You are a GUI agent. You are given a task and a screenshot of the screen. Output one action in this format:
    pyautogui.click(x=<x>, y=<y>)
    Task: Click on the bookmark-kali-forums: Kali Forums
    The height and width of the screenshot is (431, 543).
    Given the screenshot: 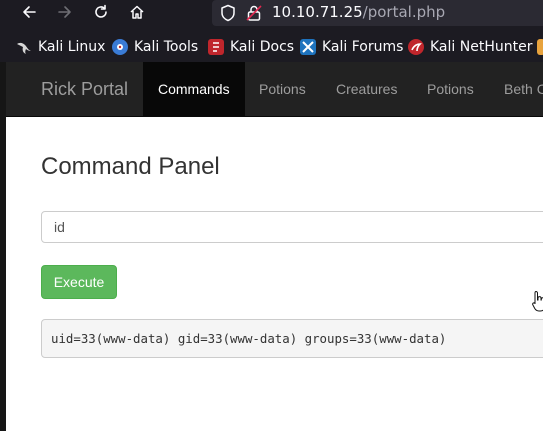 What is the action you would take?
    pyautogui.click(x=351, y=47)
    